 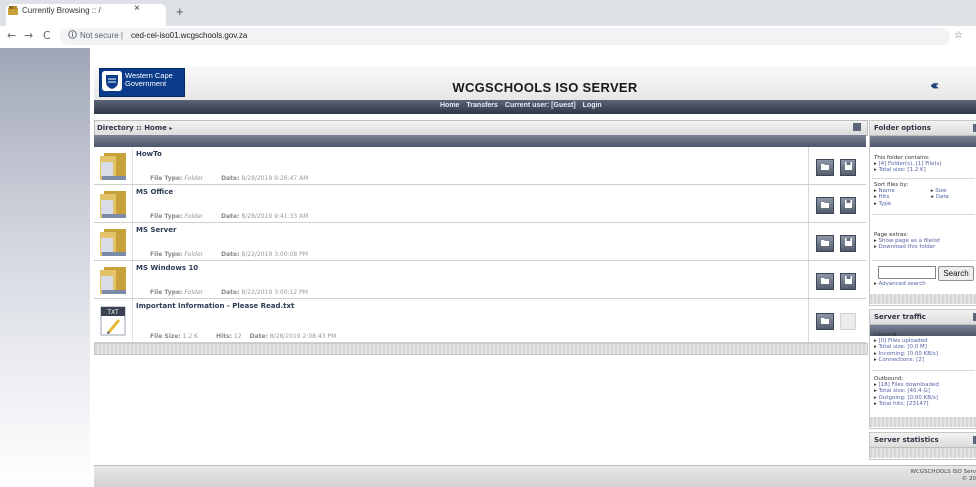 What do you see at coordinates (101, 35) in the screenshot?
I see `not-secure-label: Not secure |` at bounding box center [101, 35].